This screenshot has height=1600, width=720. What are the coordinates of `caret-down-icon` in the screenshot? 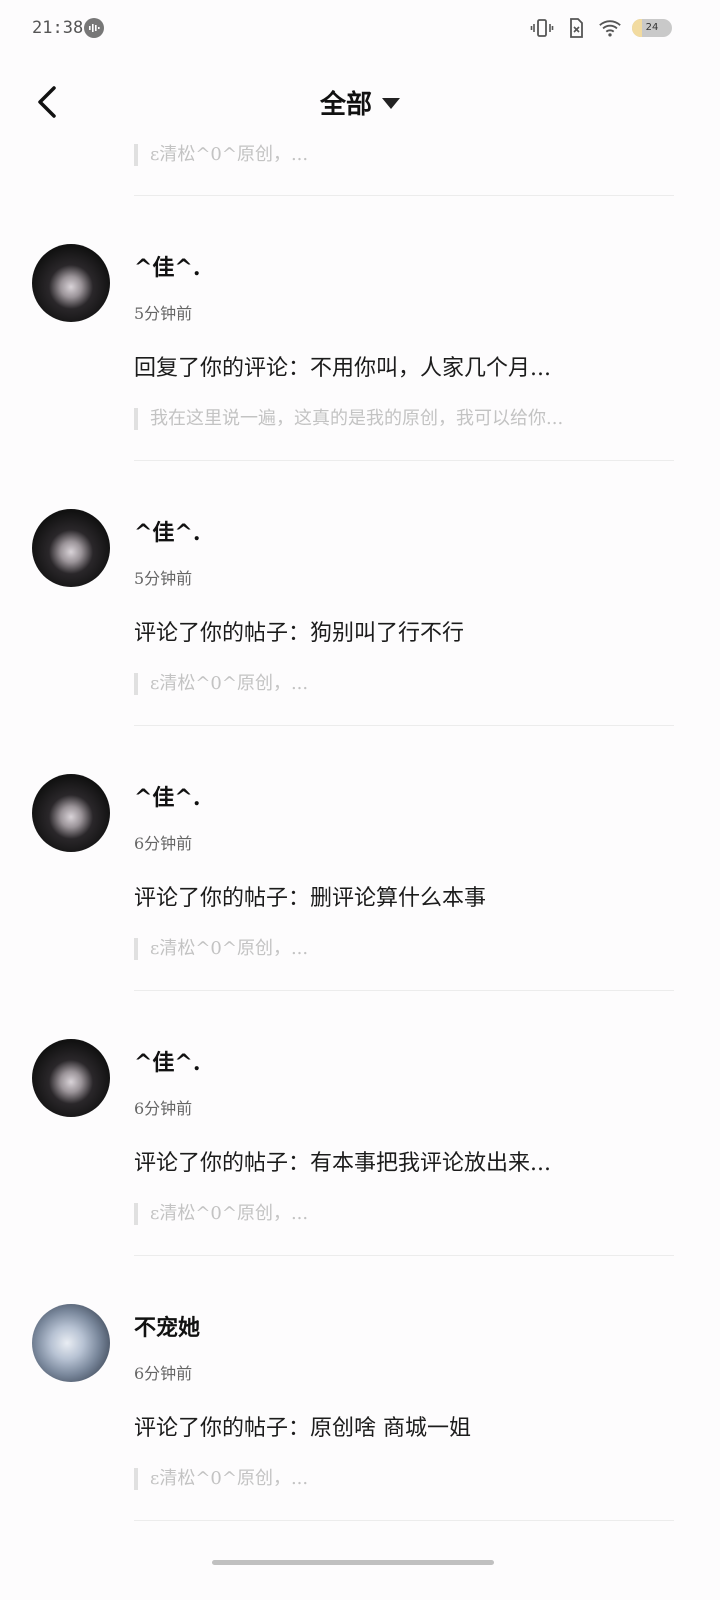 It's located at (391, 103).